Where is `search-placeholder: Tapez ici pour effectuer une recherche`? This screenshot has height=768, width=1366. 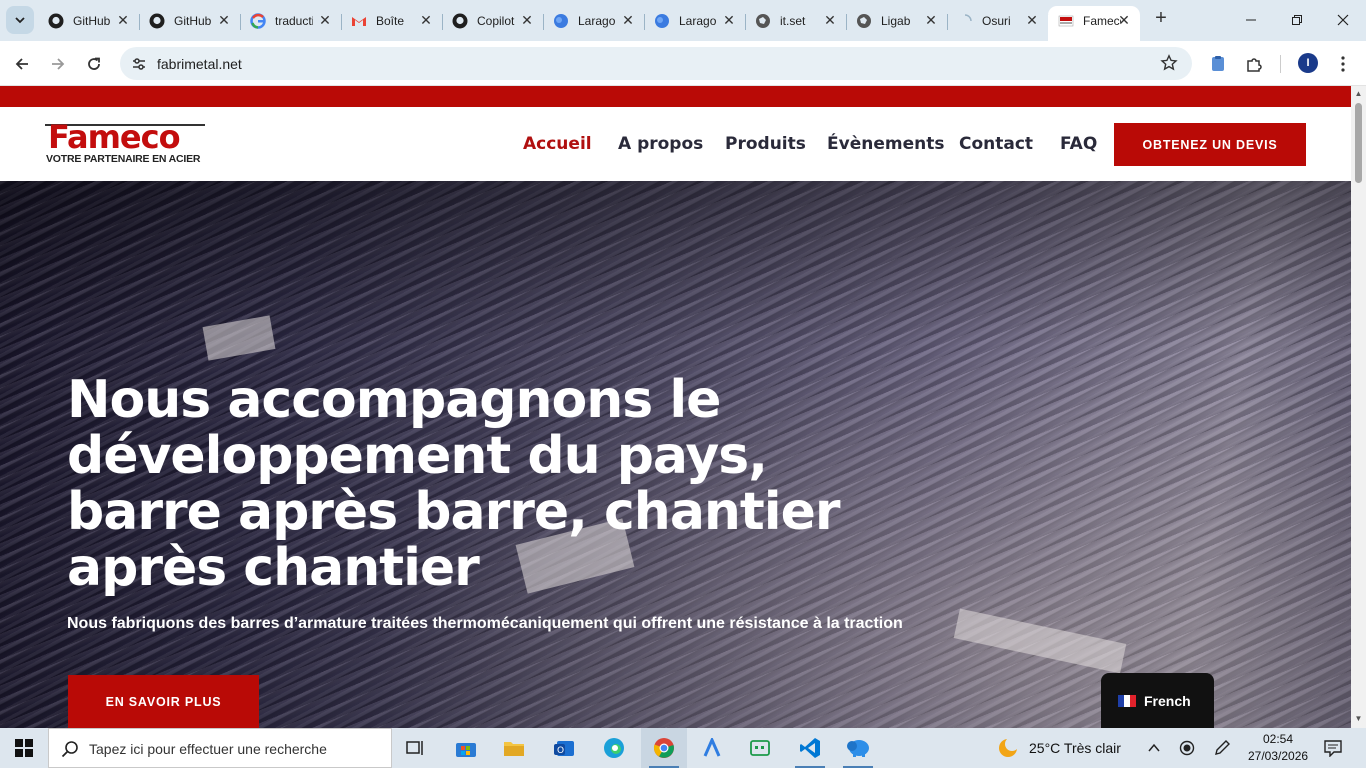 search-placeholder: Tapez ici pour effectuer une recherche is located at coordinates (208, 749).